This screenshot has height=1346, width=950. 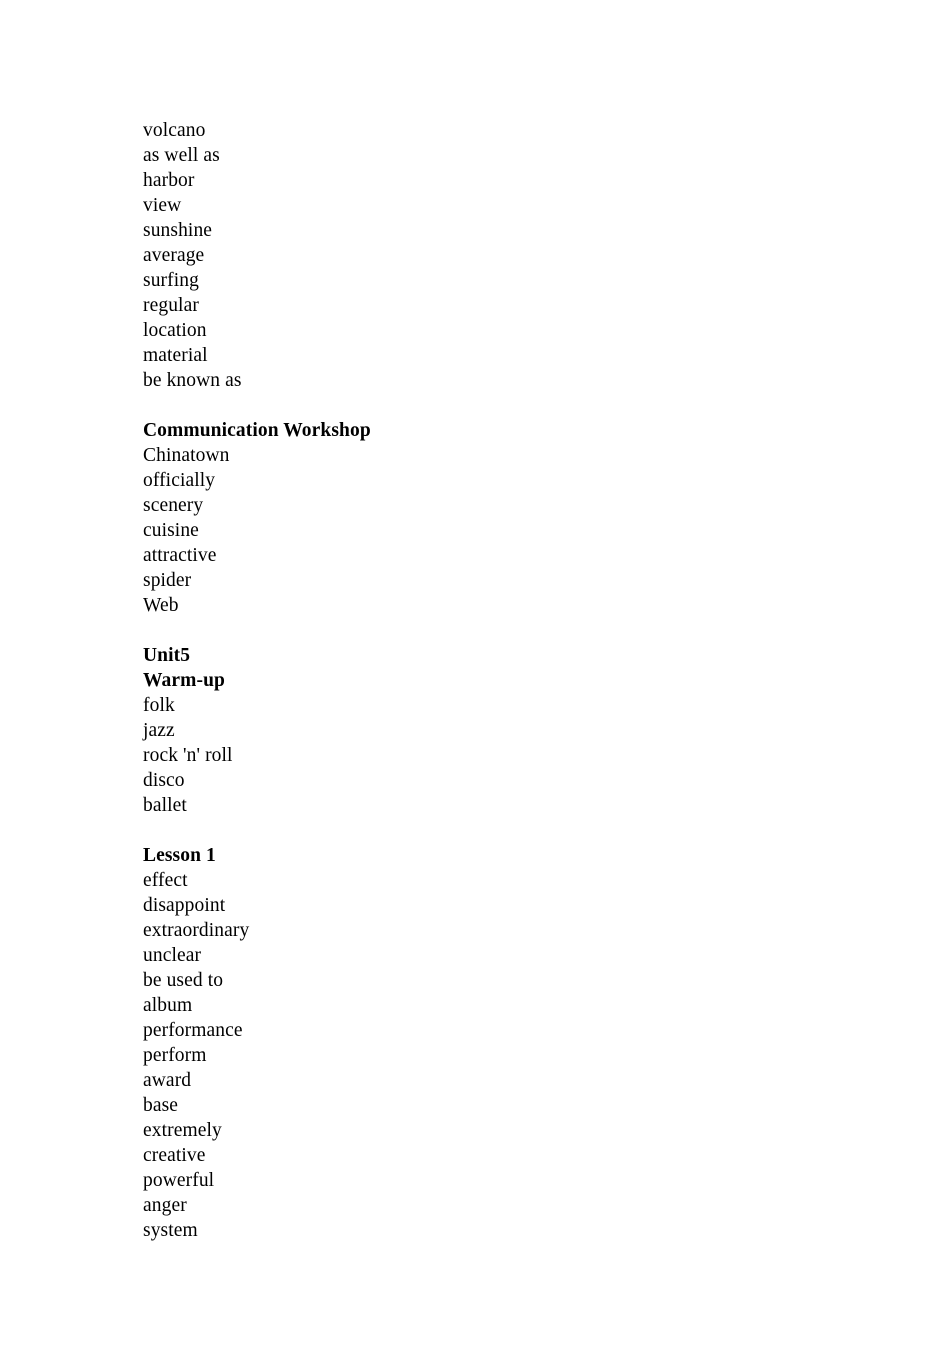 What do you see at coordinates (169, 180) in the screenshot?
I see `vocabulary-word: harbor` at bounding box center [169, 180].